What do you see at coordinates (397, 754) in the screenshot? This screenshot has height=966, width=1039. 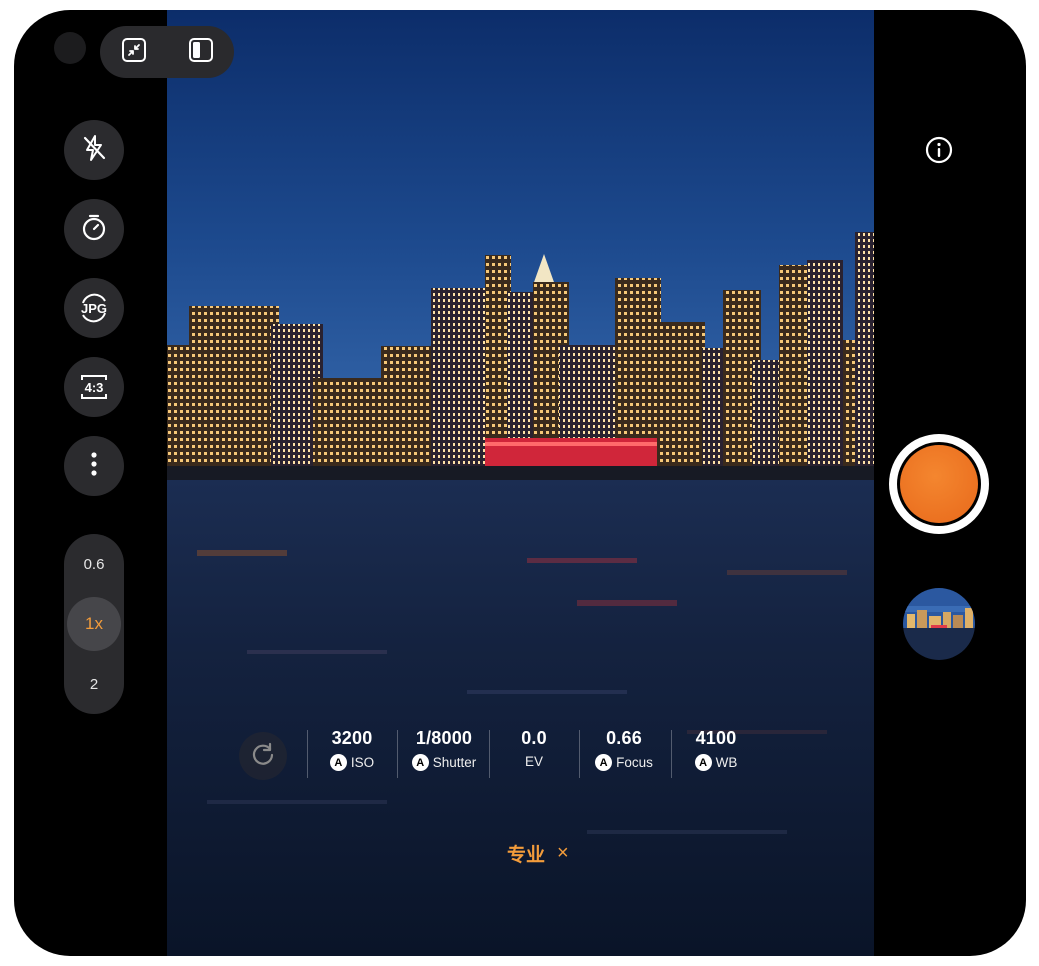 I see `separator` at bounding box center [397, 754].